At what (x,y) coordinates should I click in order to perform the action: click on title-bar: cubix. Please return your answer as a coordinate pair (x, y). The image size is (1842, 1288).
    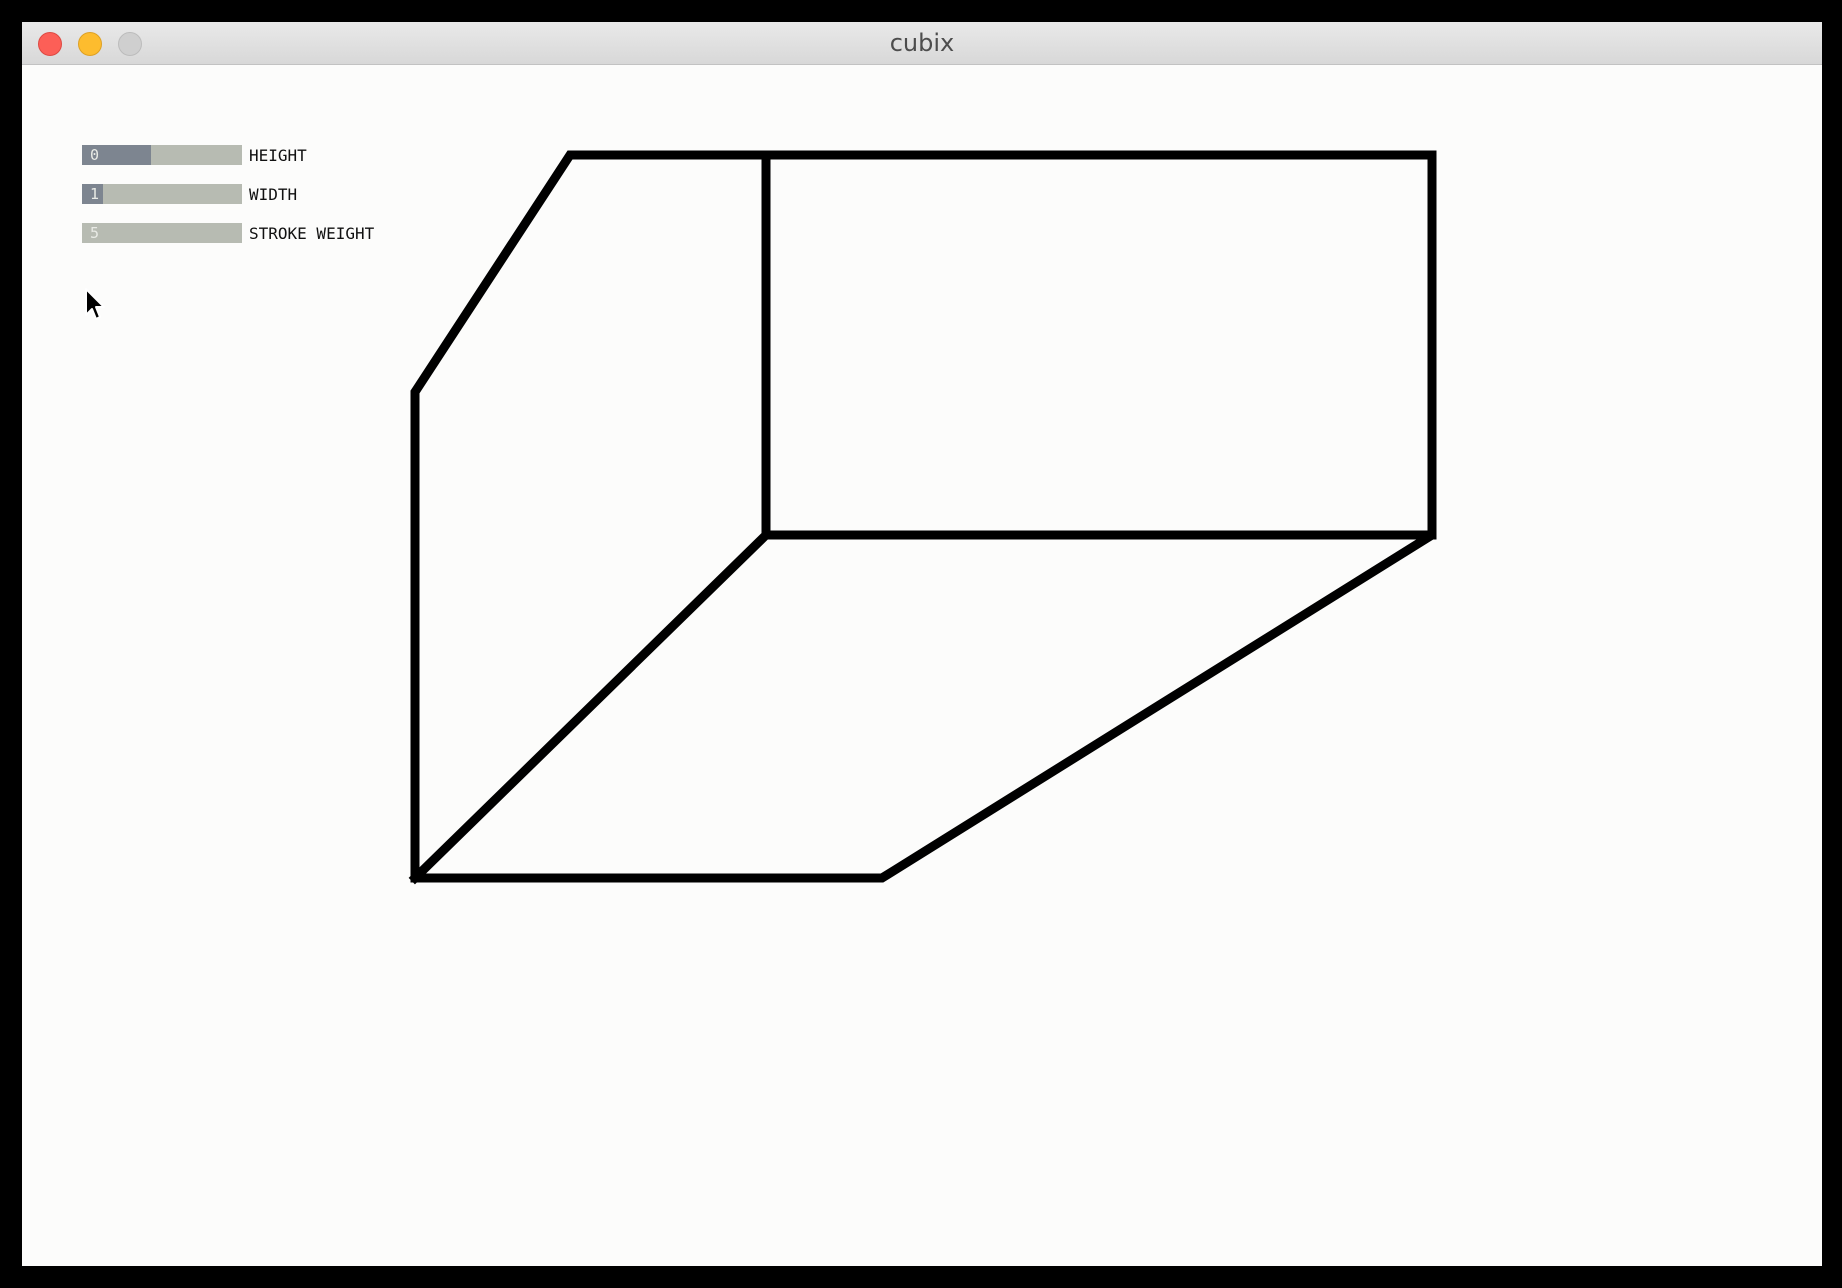
    Looking at the image, I should click on (922, 43).